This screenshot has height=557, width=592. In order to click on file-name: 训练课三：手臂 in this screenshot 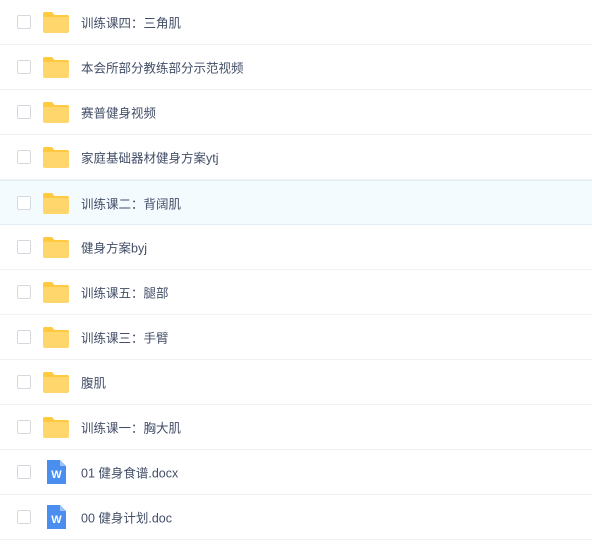, I will do `click(125, 337)`.